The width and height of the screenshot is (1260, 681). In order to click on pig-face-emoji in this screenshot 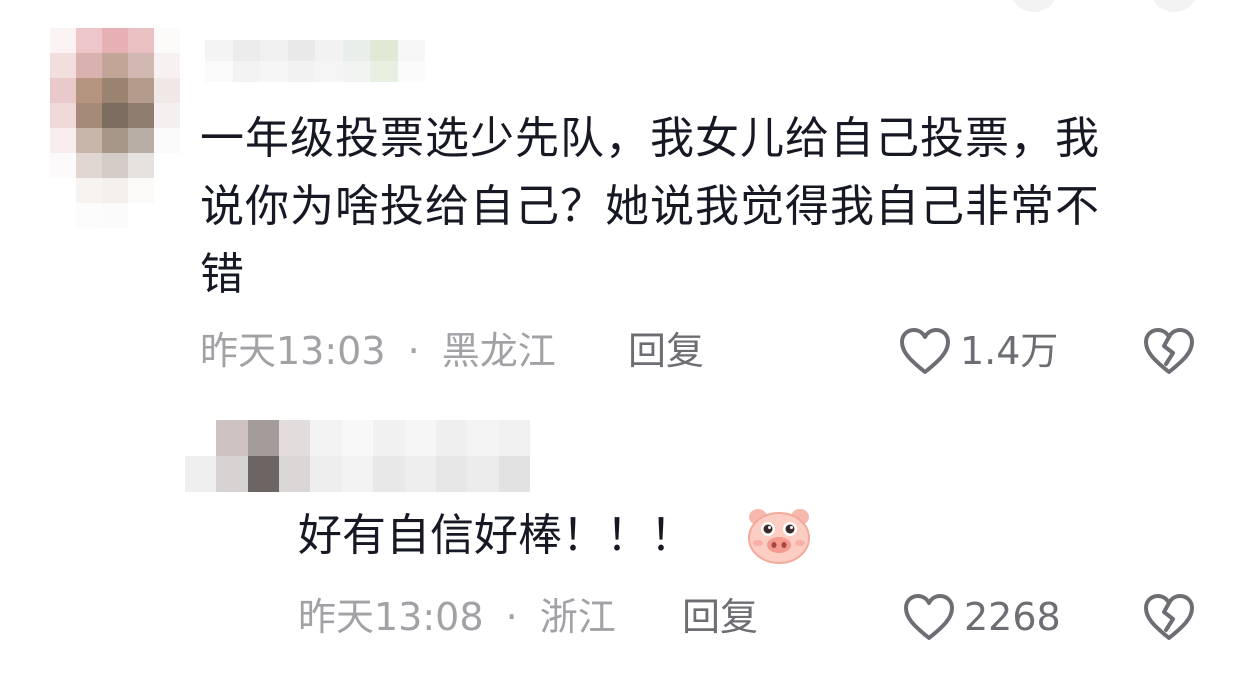, I will do `click(779, 536)`.